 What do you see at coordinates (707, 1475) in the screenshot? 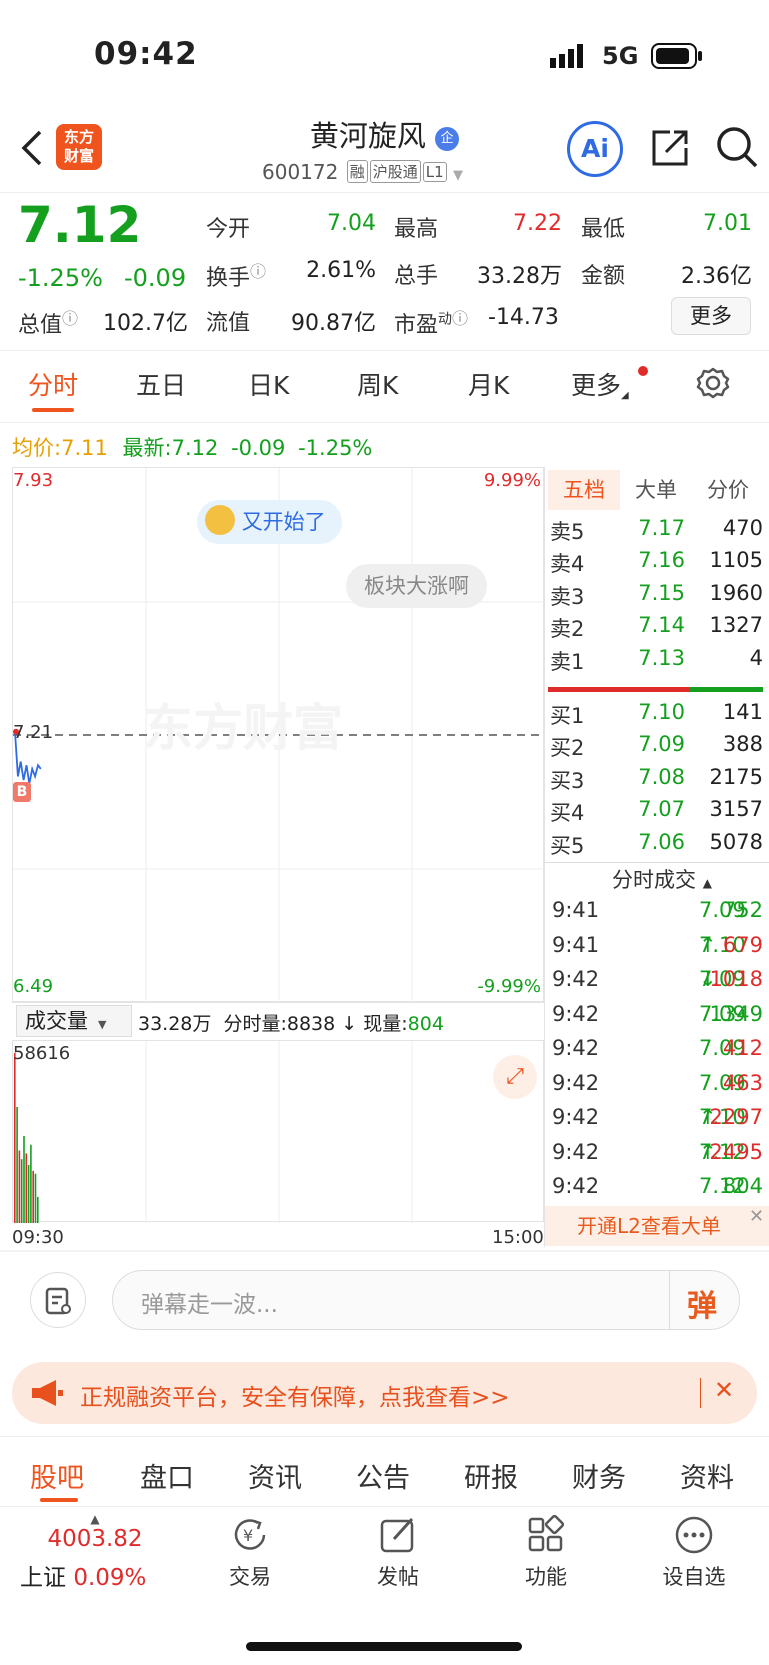
I see `tab-profile: 资料` at bounding box center [707, 1475].